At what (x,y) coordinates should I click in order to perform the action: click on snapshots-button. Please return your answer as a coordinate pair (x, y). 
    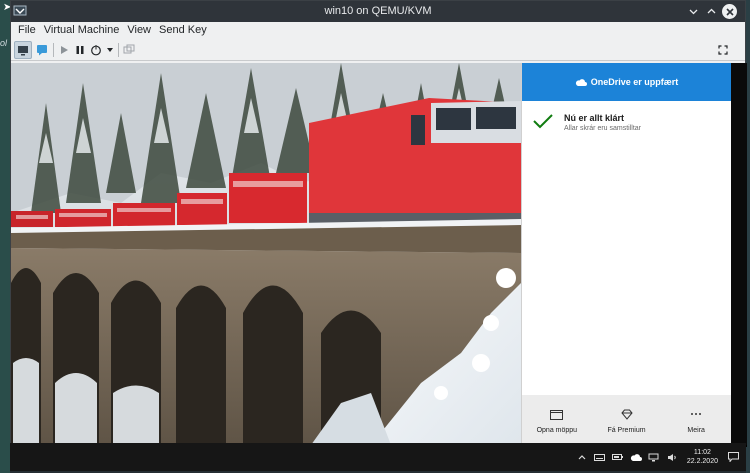
    Looking at the image, I should click on (129, 50).